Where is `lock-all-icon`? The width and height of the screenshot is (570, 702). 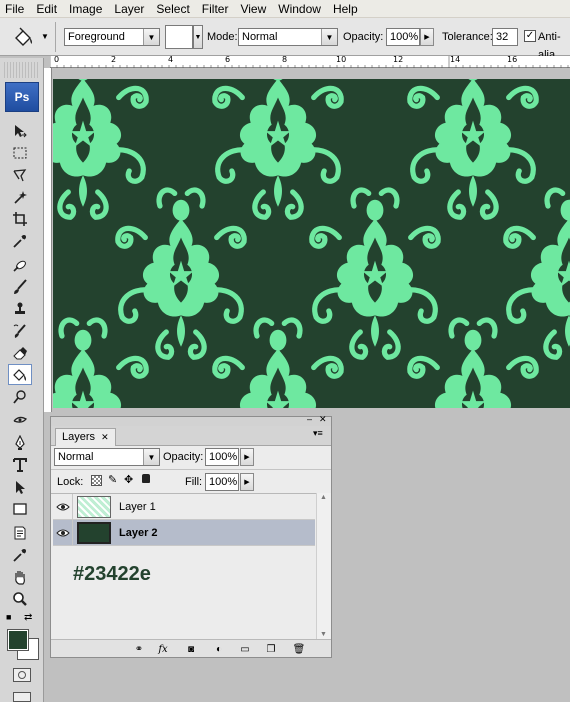
lock-all-icon is located at coordinates (146, 478).